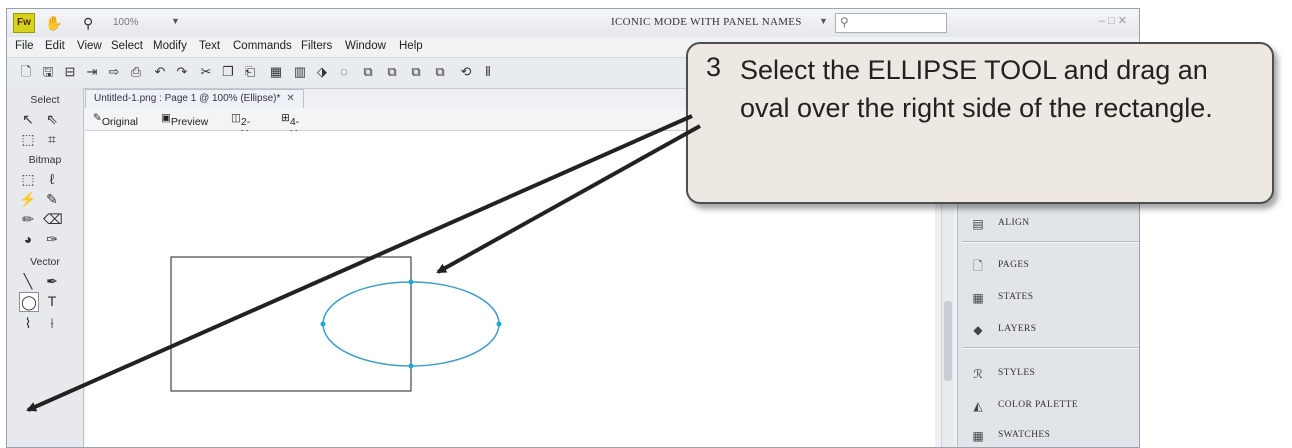  What do you see at coordinates (568, 199) in the screenshot?
I see `arrow-to-ellipse` at bounding box center [568, 199].